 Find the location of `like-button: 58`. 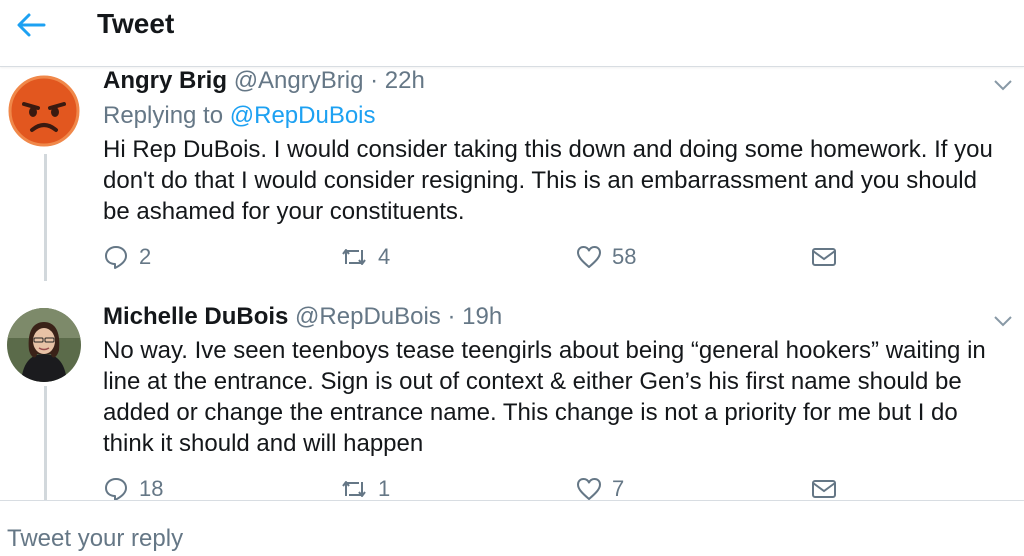

like-button: 58 is located at coordinates (606, 257).